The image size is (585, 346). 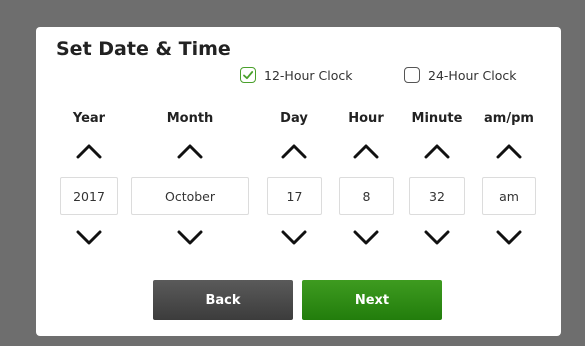 I want to click on day-field: 17, so click(x=294, y=196).